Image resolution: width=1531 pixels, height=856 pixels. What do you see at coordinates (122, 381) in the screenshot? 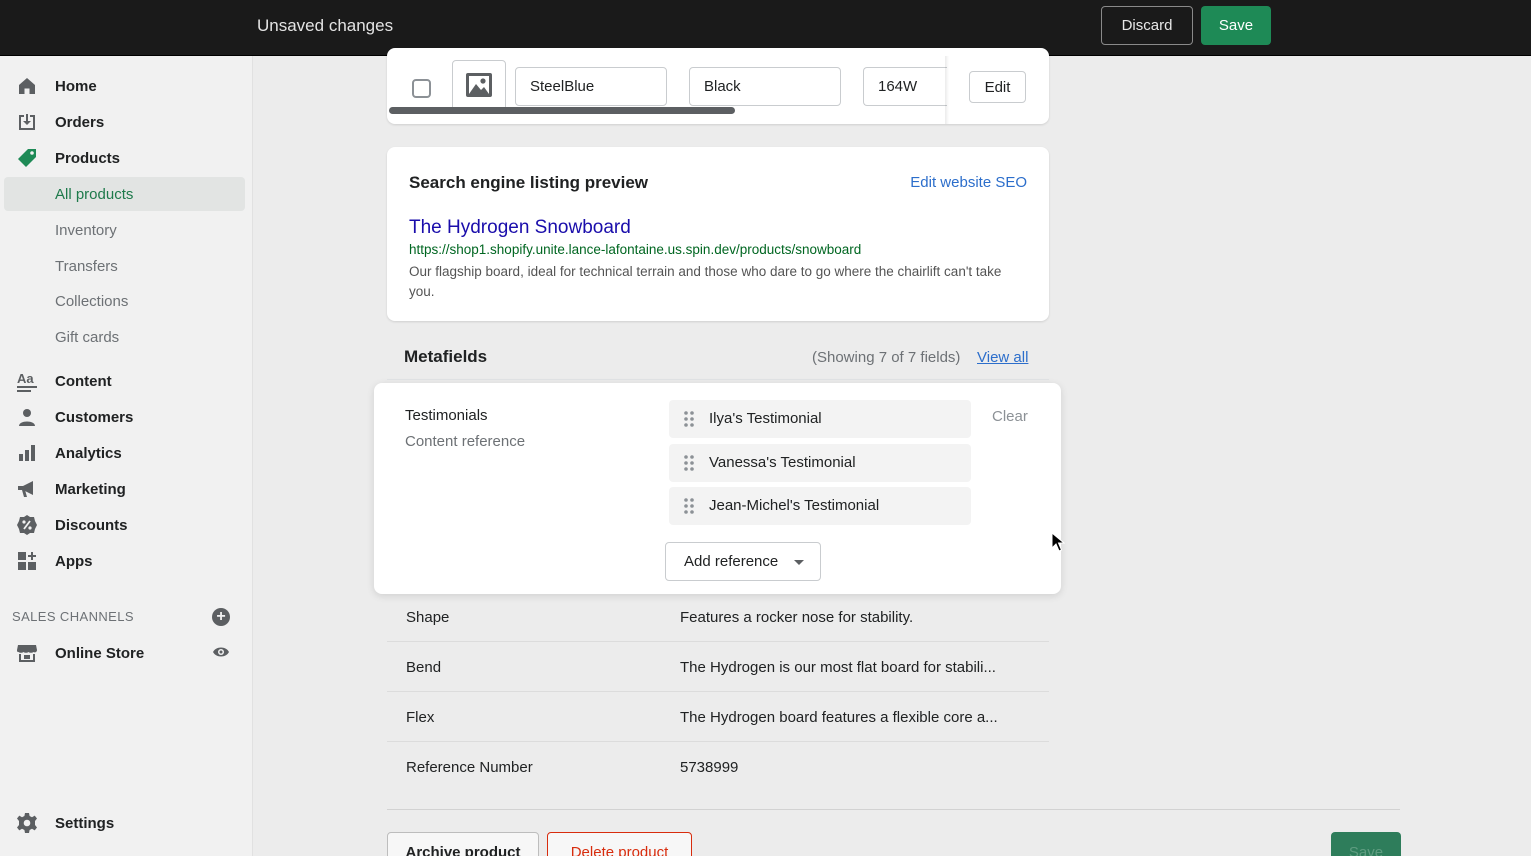
I see `sidebar-item-content: Aa Content` at bounding box center [122, 381].